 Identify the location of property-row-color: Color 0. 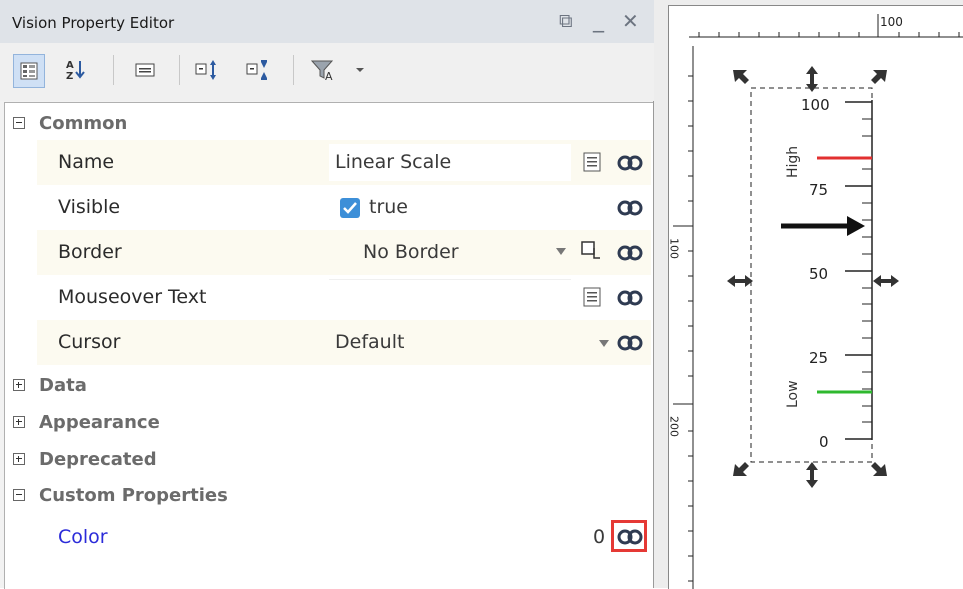
(344, 537).